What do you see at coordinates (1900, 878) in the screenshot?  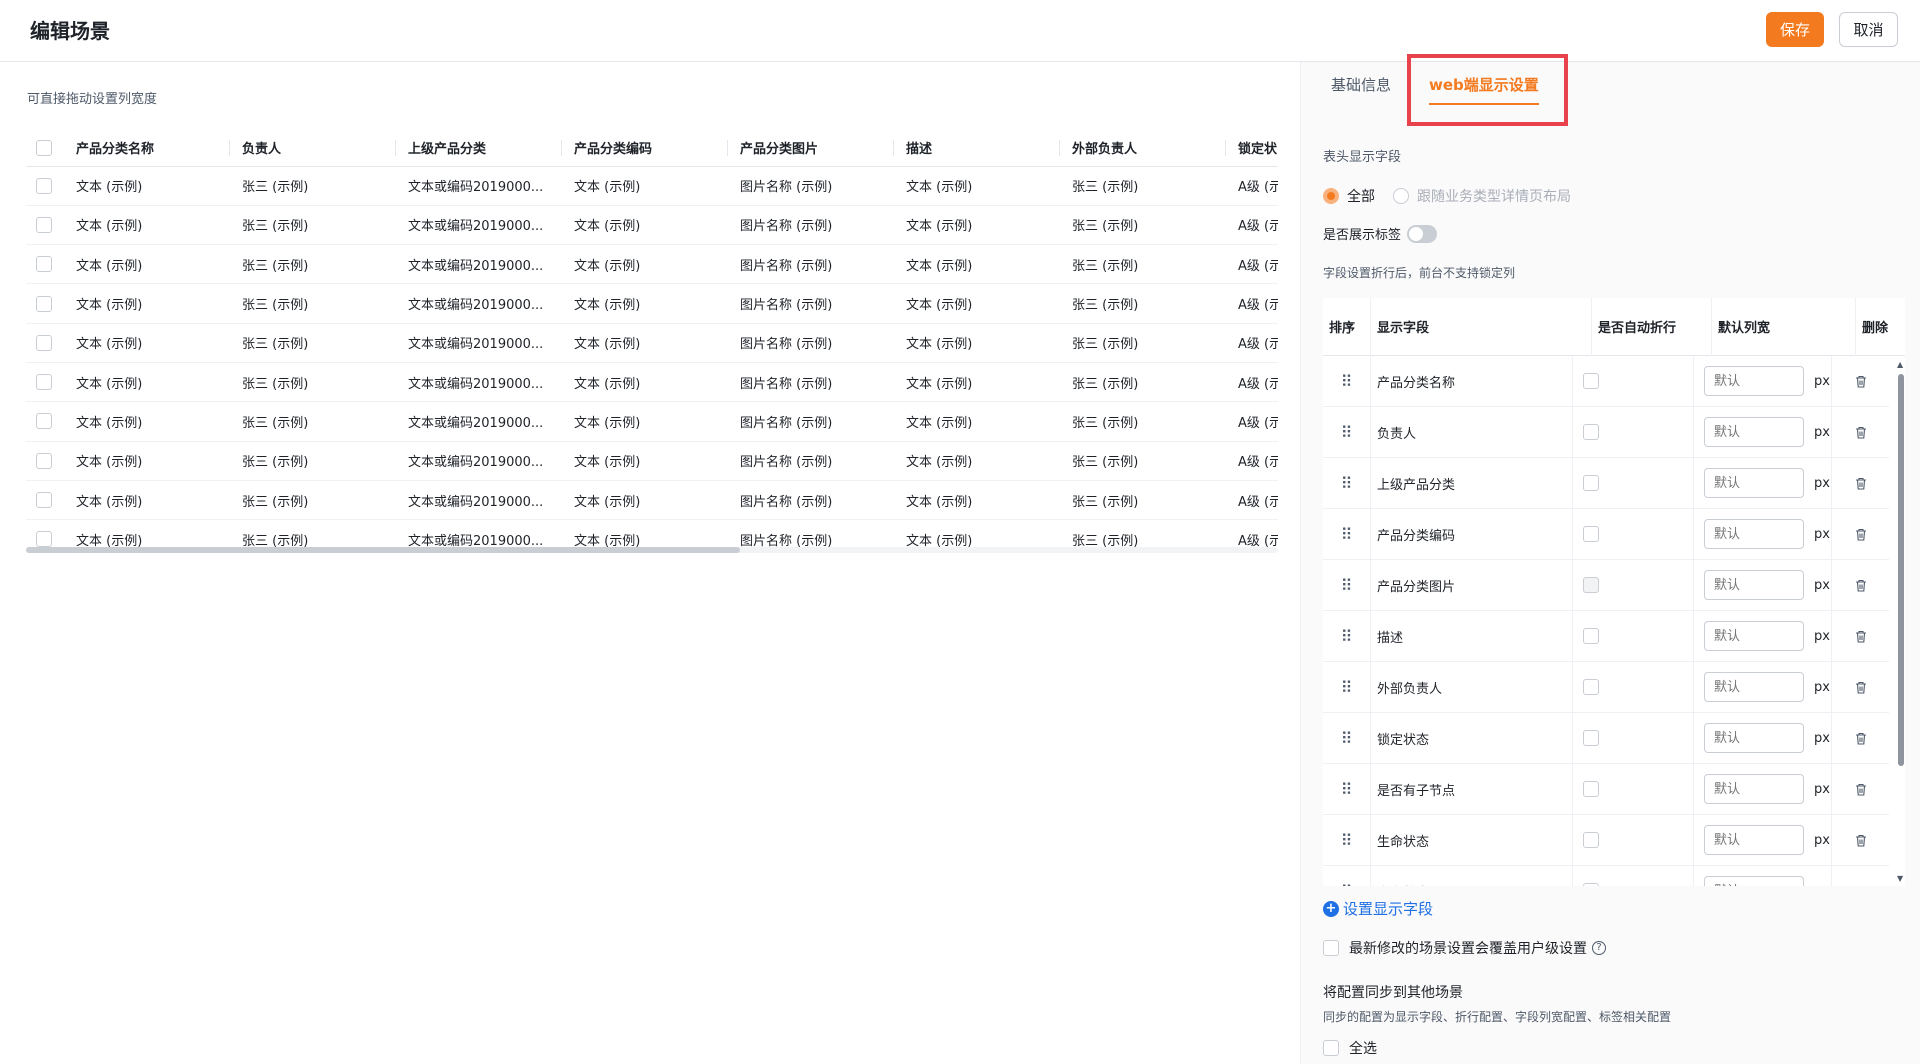 I see `scroll-down-icon: ▼` at bounding box center [1900, 878].